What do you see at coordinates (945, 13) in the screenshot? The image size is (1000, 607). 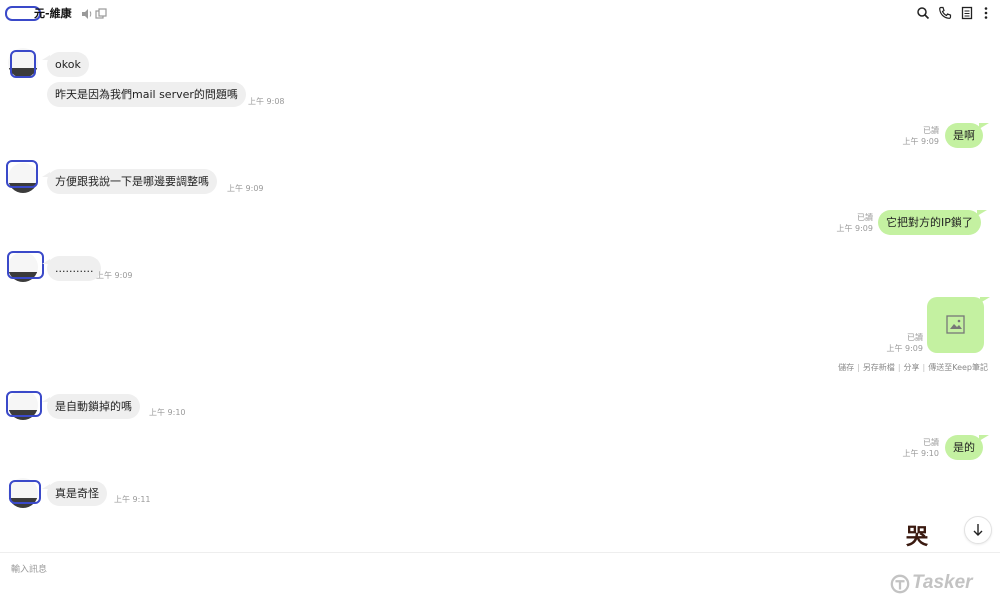 I see `call-icon` at bounding box center [945, 13].